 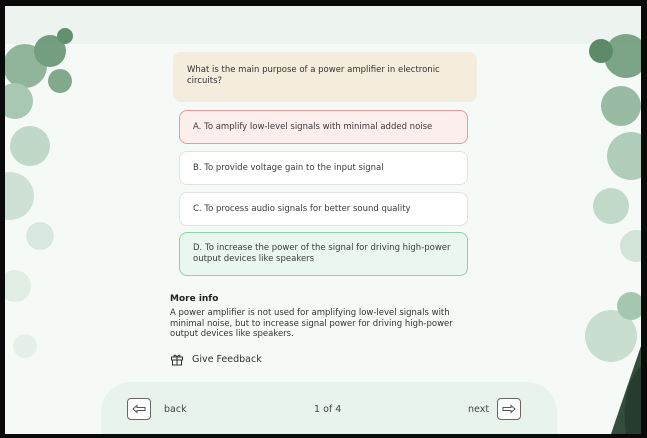 What do you see at coordinates (613, 234) in the screenshot?
I see `foliage-right-decoration` at bounding box center [613, 234].